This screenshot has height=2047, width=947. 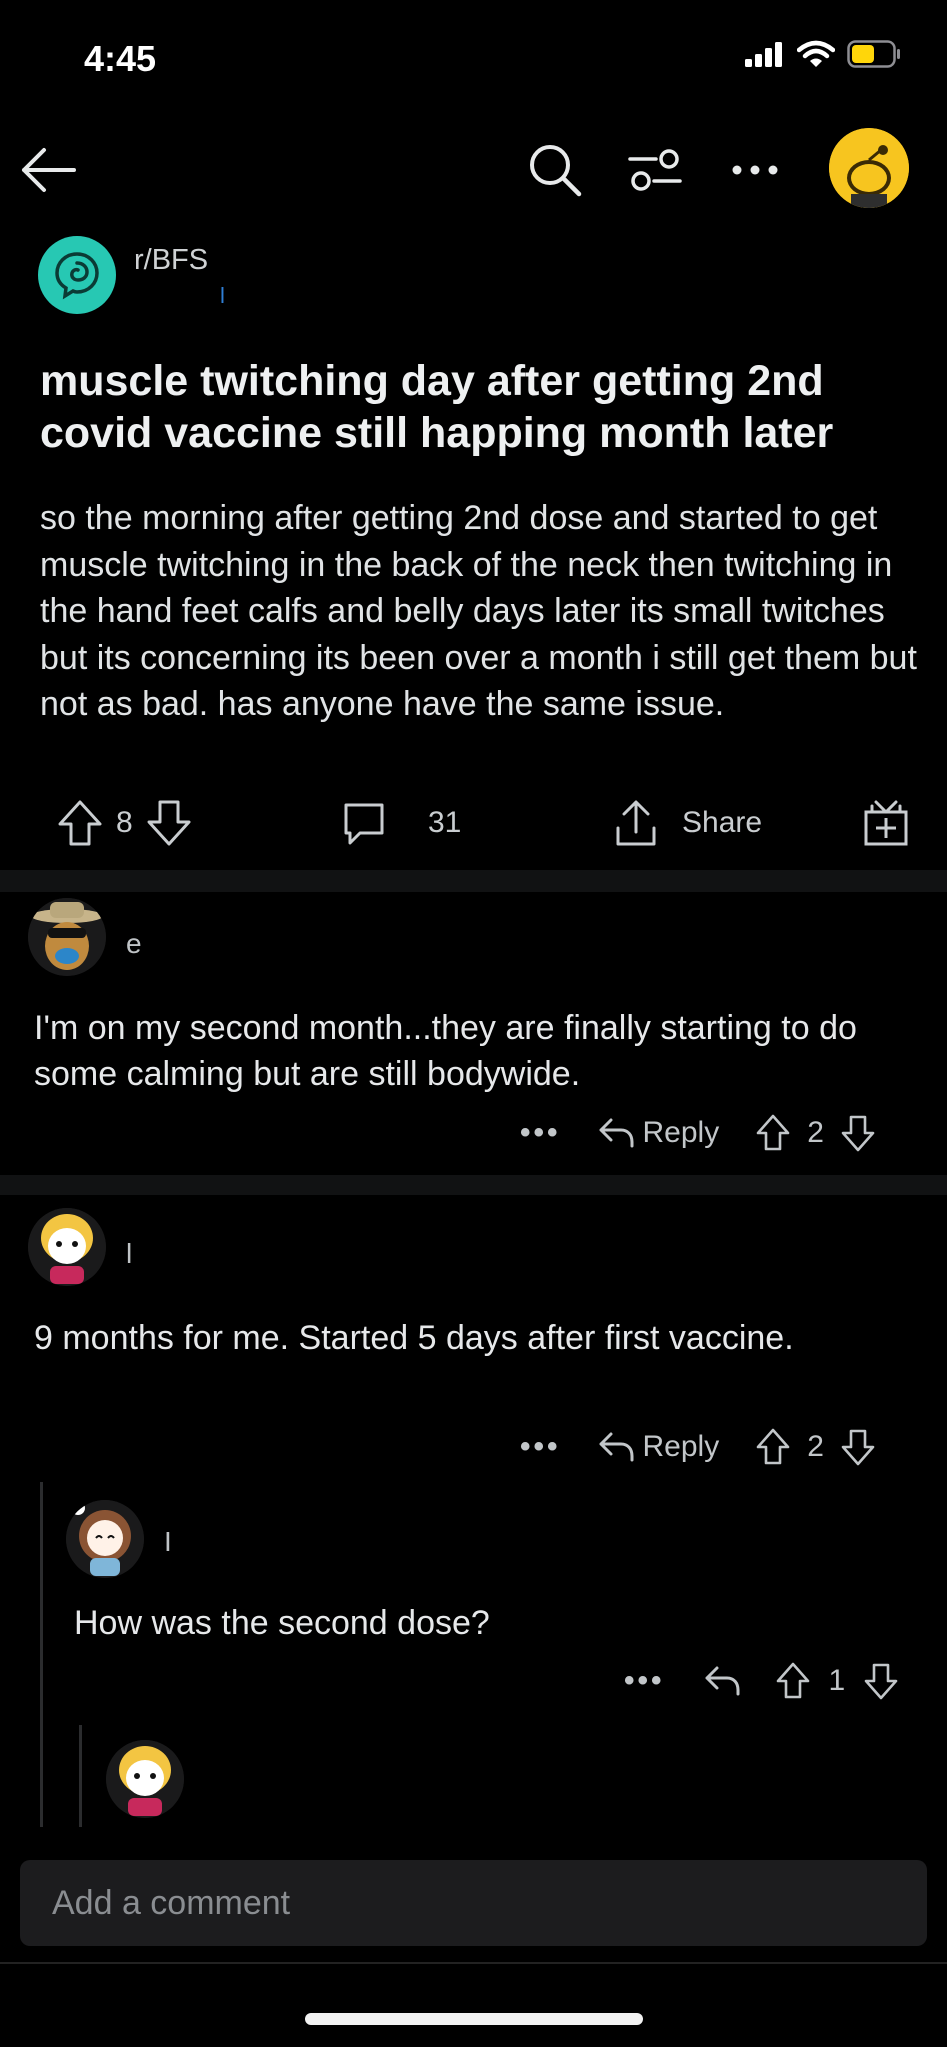 What do you see at coordinates (869, 168) in the screenshot?
I see `user-avatar` at bounding box center [869, 168].